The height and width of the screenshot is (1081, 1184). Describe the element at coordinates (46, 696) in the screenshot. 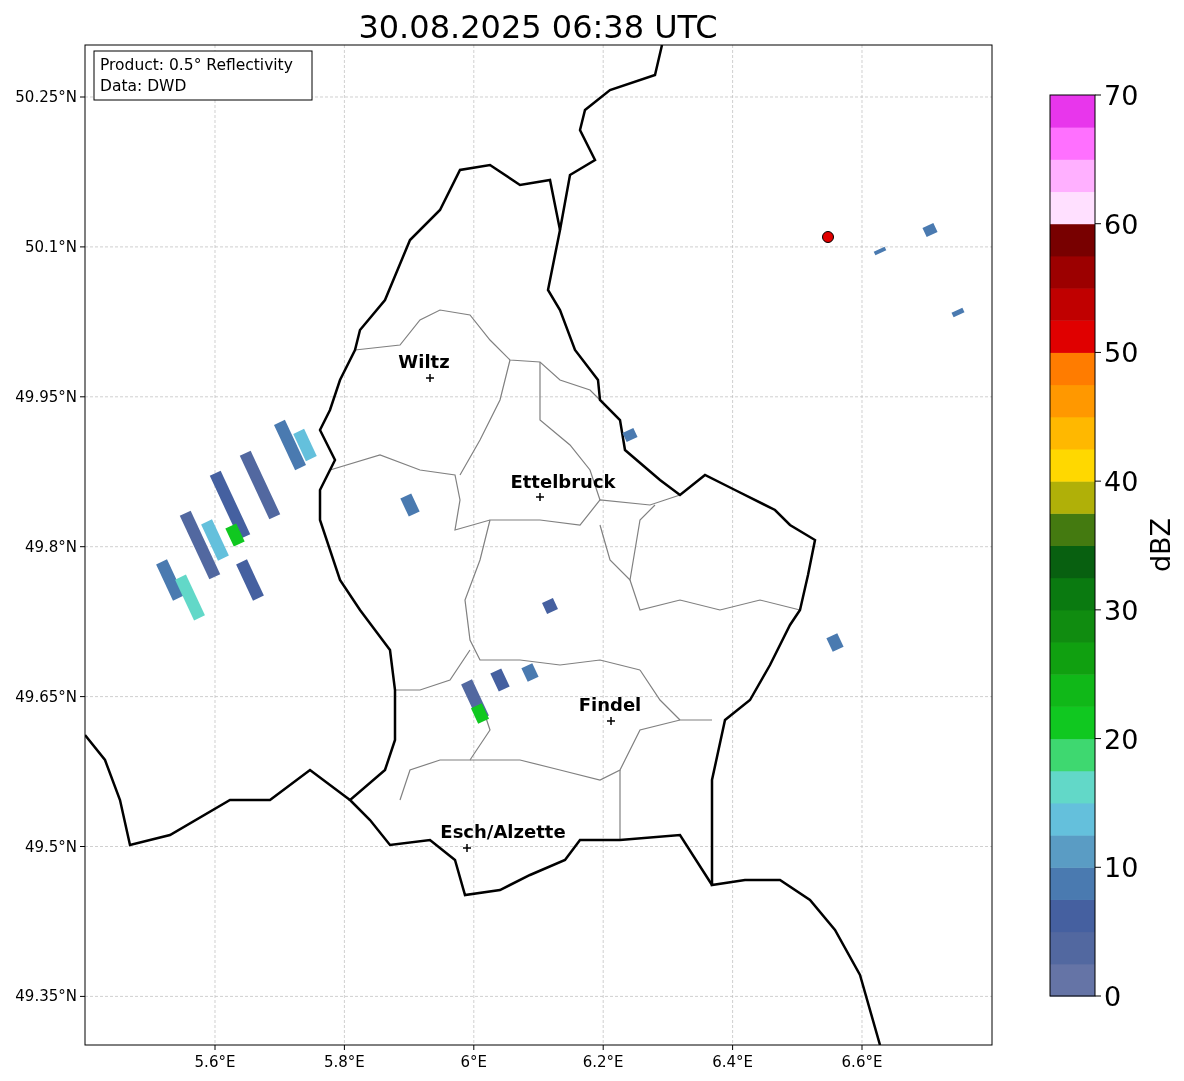

I see `latitude-label: 49.65°N` at that location.